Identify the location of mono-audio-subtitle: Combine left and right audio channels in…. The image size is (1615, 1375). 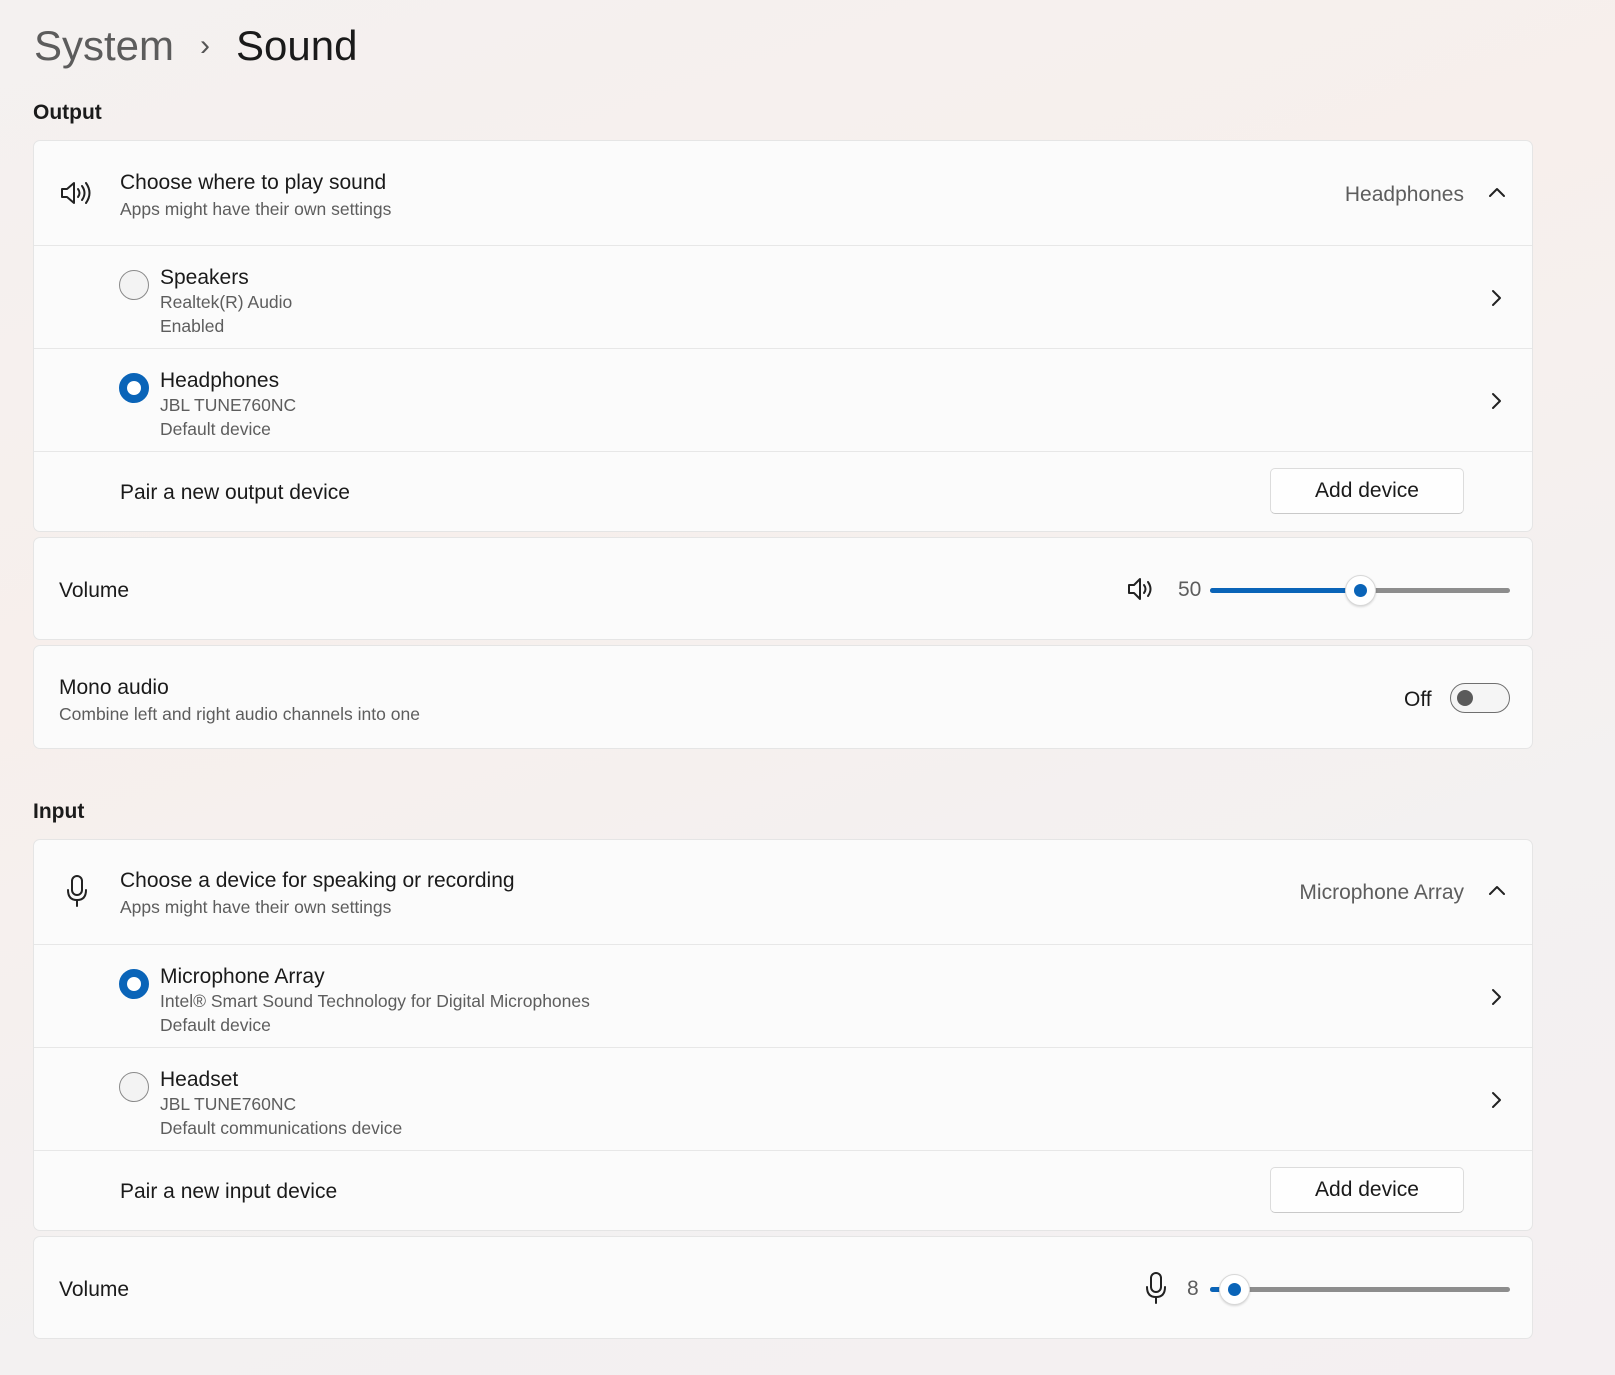
(239, 714).